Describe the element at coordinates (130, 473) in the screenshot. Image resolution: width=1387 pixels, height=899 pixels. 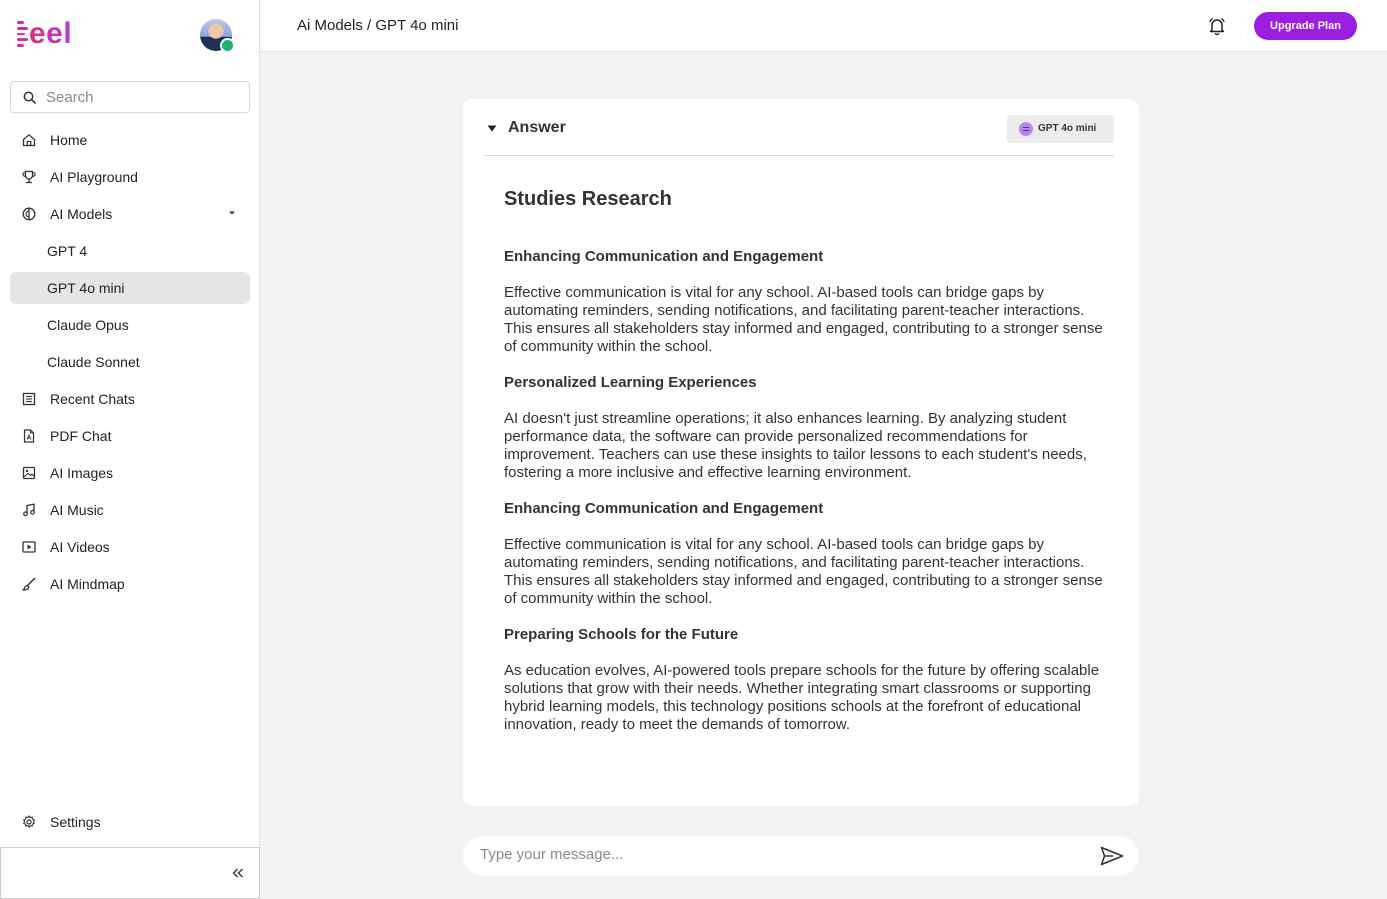
I see `sidebar-item-ai-images: AI Images` at that location.